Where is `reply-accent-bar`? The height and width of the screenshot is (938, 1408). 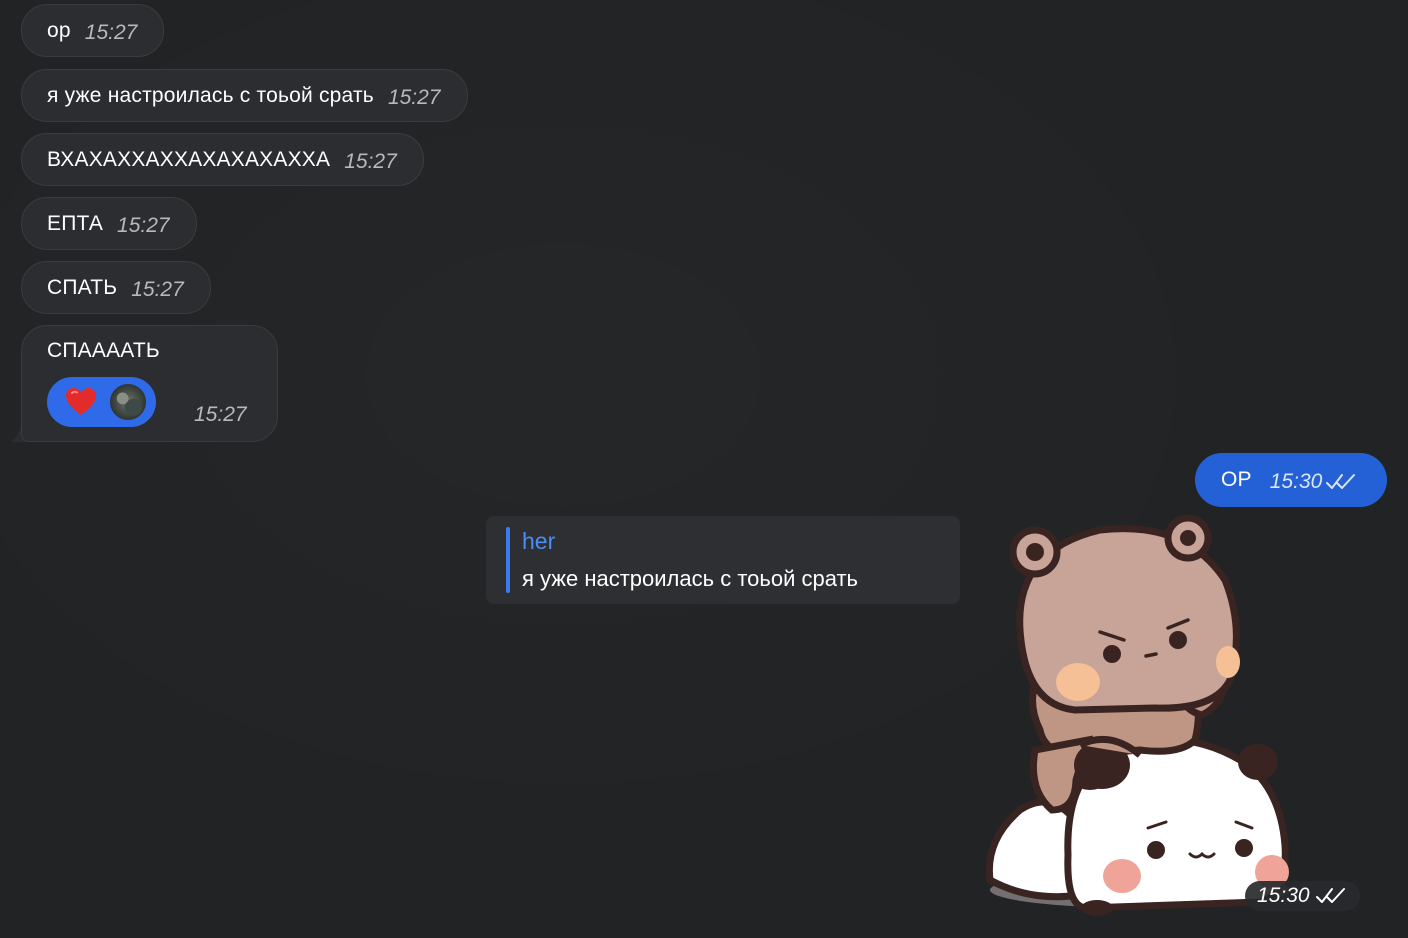
reply-accent-bar is located at coordinates (508, 560).